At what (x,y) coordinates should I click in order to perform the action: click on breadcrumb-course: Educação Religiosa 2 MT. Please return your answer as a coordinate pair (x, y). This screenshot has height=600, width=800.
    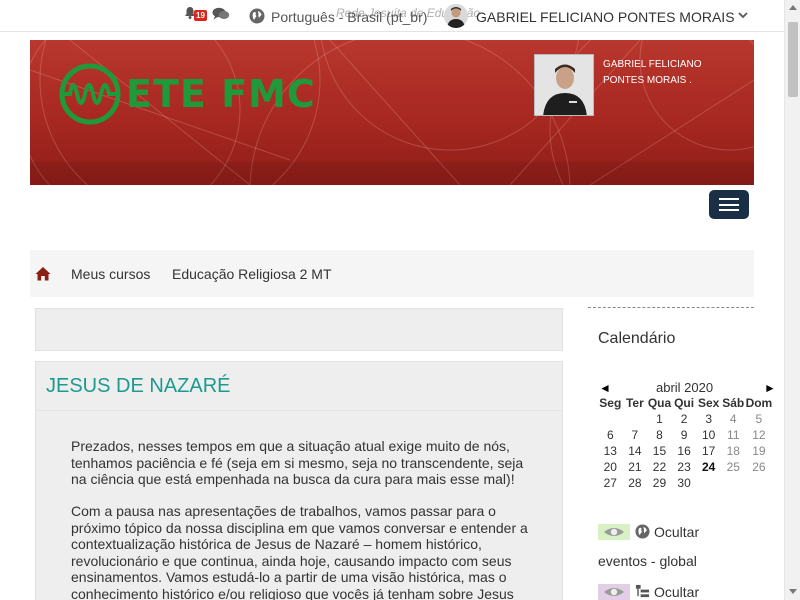
    Looking at the image, I should click on (252, 274).